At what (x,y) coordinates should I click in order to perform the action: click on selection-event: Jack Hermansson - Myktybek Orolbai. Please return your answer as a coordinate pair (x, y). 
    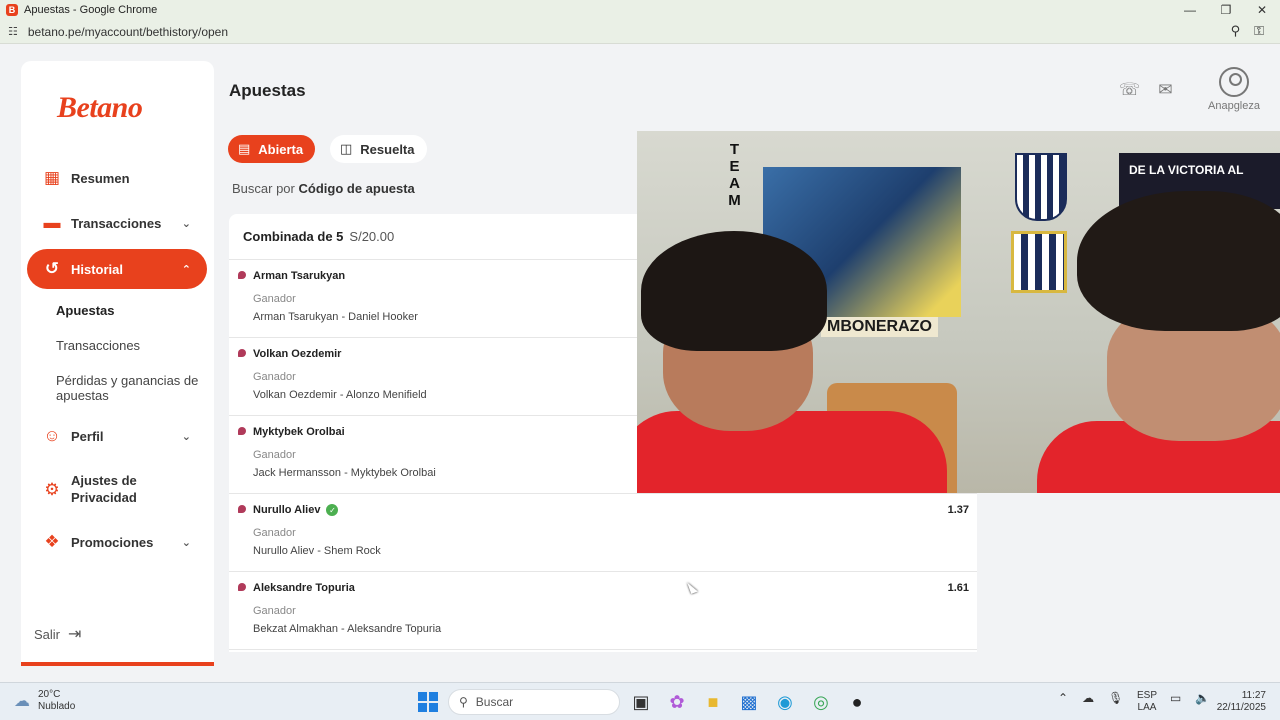
    Looking at the image, I should click on (344, 473).